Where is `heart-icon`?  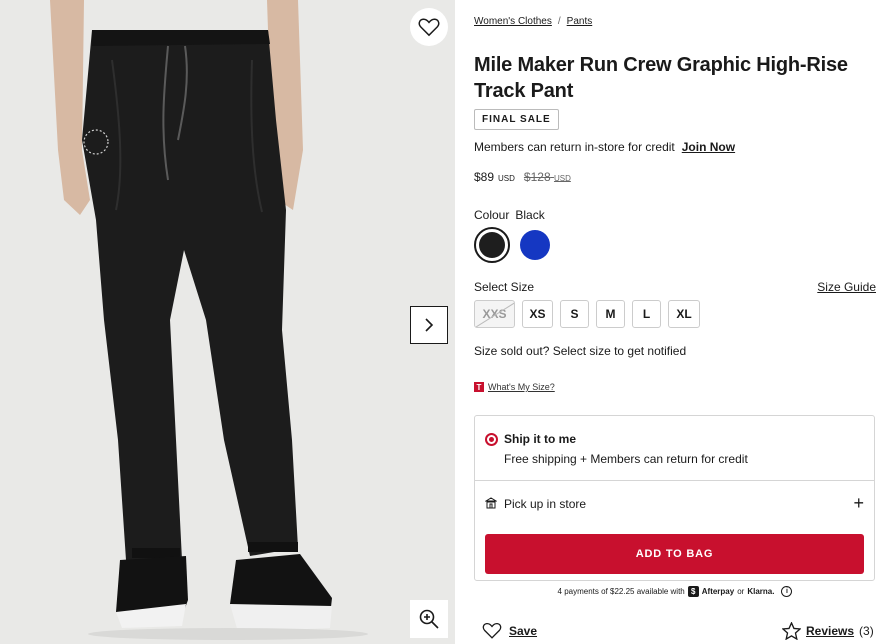
heart-icon is located at coordinates (429, 27).